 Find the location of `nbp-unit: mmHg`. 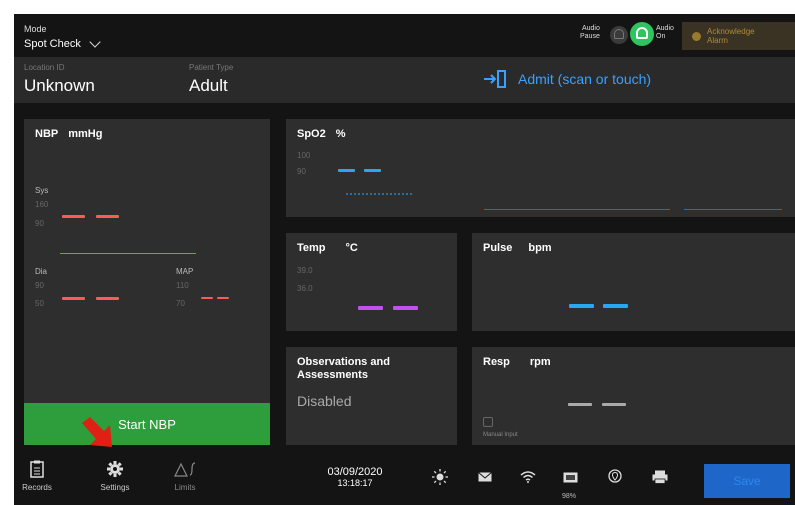

nbp-unit: mmHg is located at coordinates (85, 134).